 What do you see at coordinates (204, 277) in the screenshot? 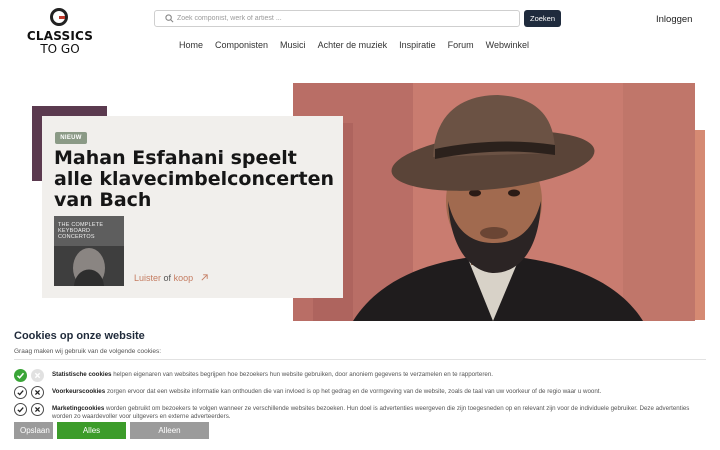
I see `arrow-up-right-icon` at bounding box center [204, 277].